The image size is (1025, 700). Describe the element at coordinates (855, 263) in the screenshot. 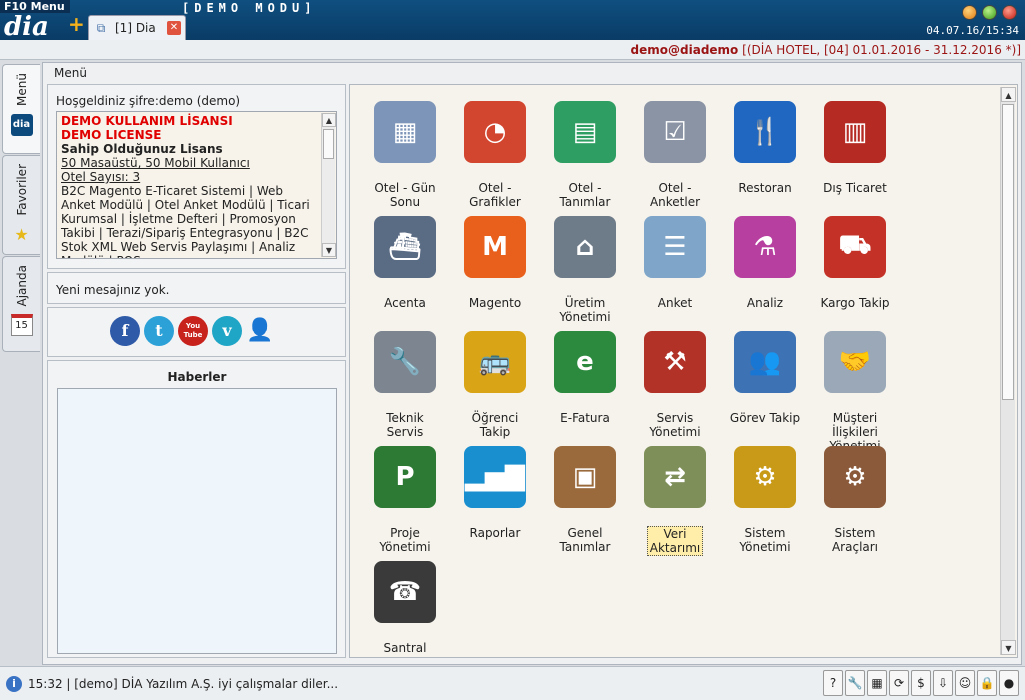

I see `module-tile: ⛟ Kargo Takip` at that location.